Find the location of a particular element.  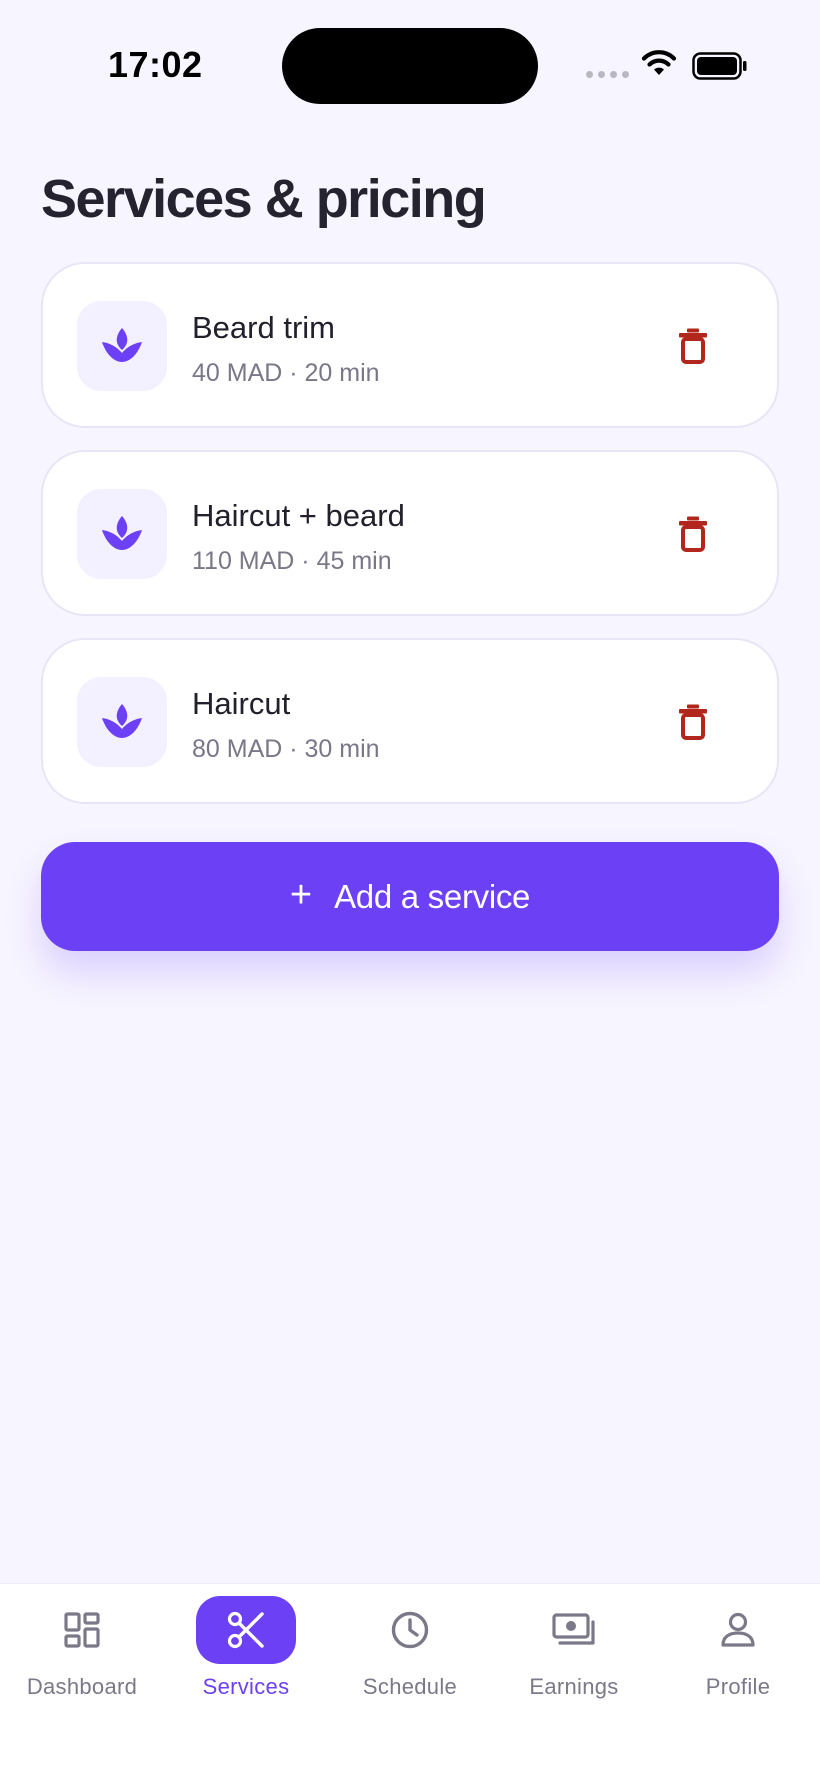

wifi-icon is located at coordinates (659, 62).